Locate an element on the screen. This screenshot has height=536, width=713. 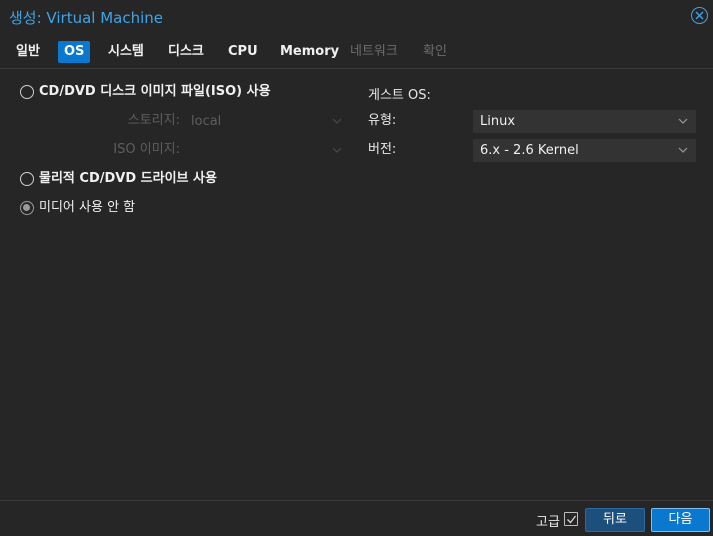
os-type-select: Linux is located at coordinates (584, 121).